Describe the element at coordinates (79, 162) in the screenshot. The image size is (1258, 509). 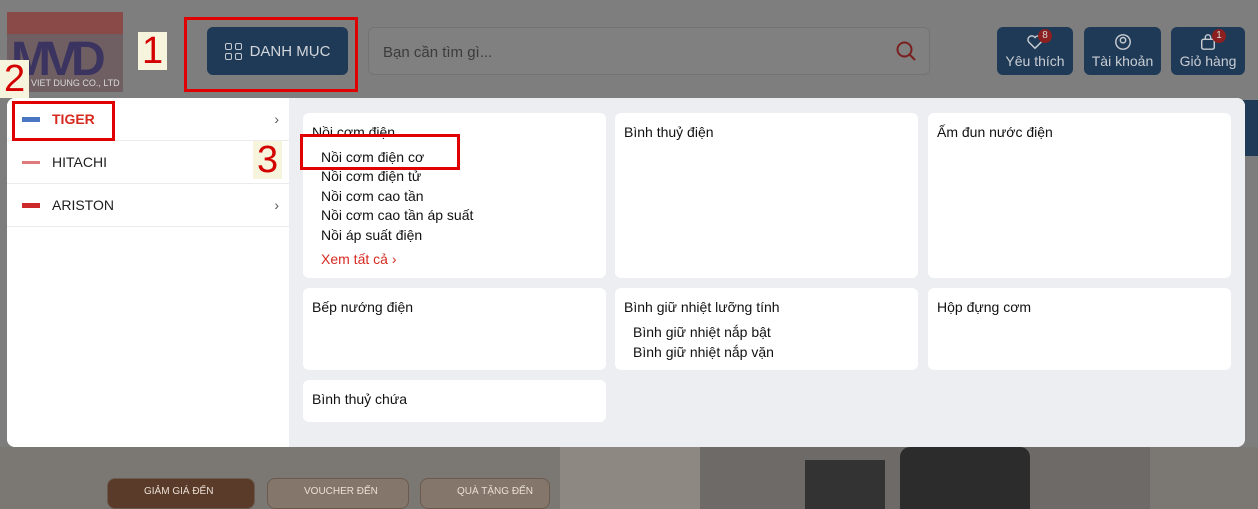
I see `brand-name: HITACHI` at that location.